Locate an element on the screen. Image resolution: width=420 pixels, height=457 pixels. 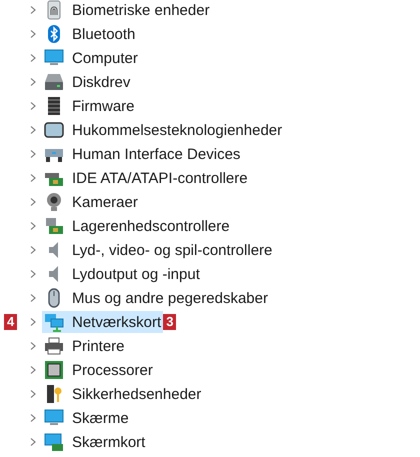
drive-icon is located at coordinates (54, 82).